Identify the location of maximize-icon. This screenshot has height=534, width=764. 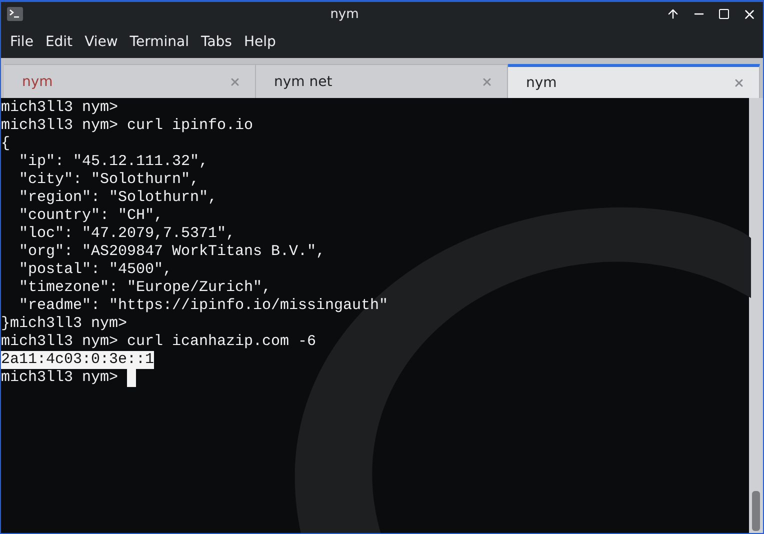
(724, 14).